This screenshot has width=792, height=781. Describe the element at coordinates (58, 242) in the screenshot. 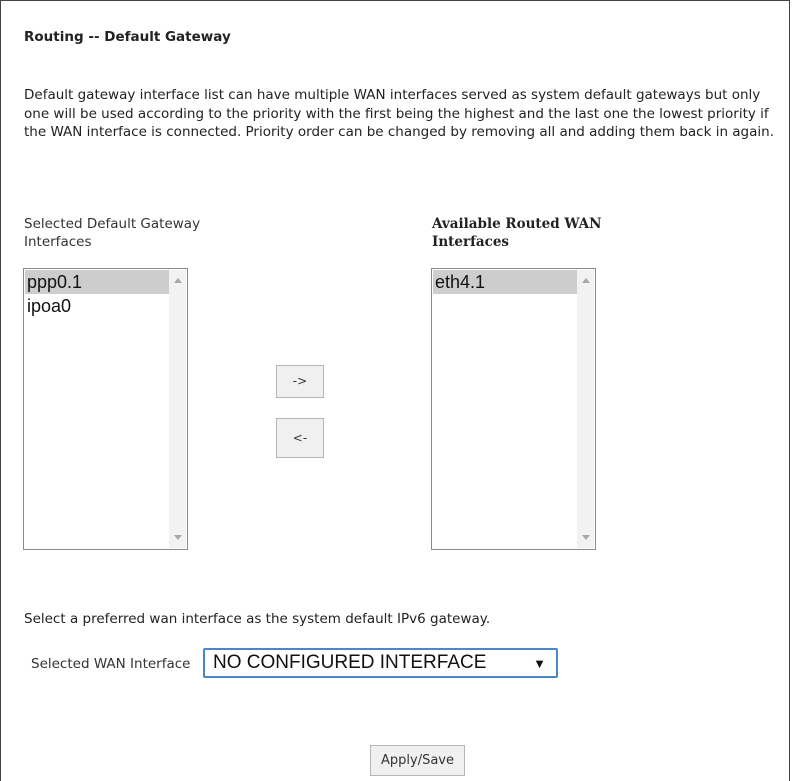

I see `selected-list-label-line2: Interfaces` at that location.